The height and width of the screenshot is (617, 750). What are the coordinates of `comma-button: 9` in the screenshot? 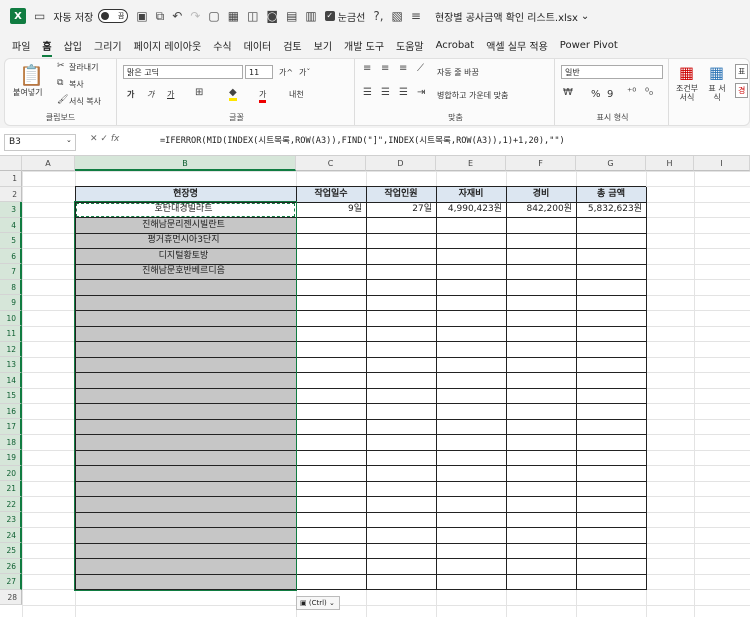 It's located at (610, 94).